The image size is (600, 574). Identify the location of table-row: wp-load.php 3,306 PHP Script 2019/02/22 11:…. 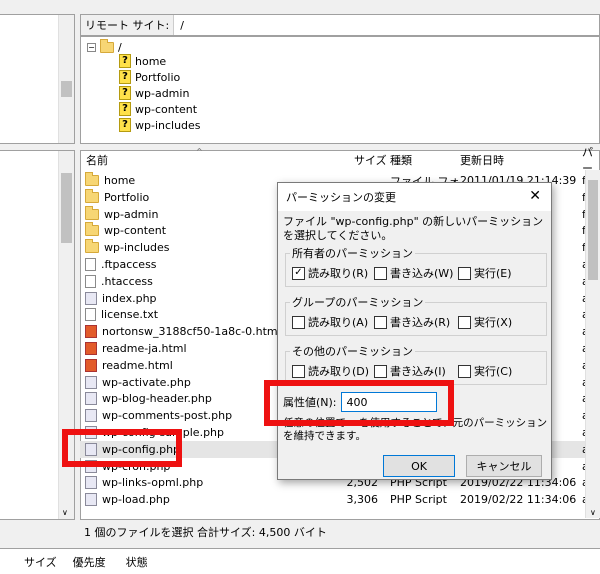
(340, 499).